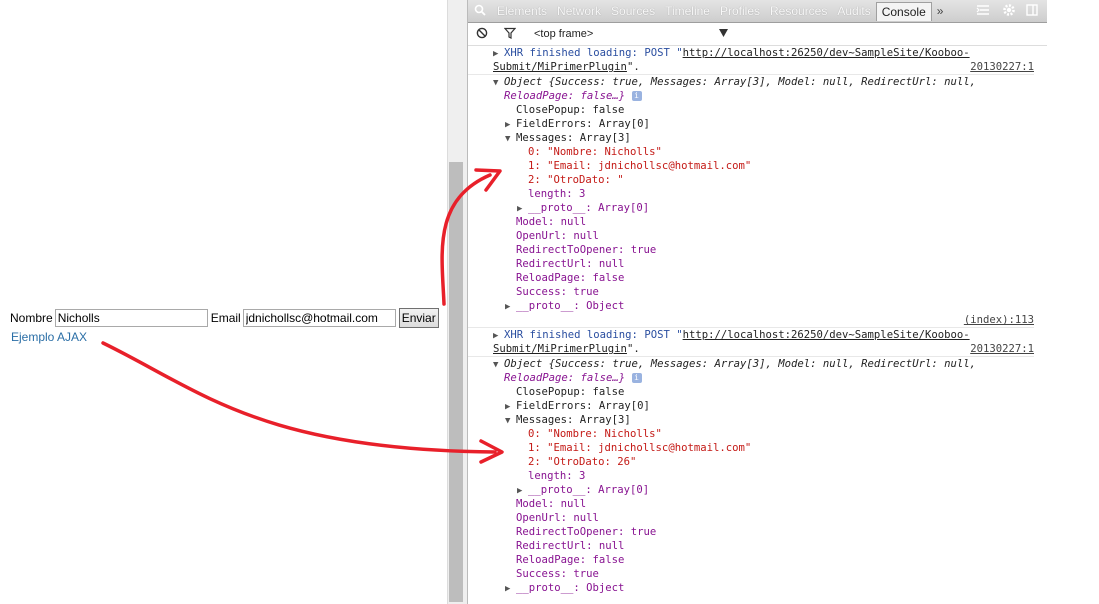  What do you see at coordinates (999, 320) in the screenshot?
I see `index-source-link: (index):113` at bounding box center [999, 320].